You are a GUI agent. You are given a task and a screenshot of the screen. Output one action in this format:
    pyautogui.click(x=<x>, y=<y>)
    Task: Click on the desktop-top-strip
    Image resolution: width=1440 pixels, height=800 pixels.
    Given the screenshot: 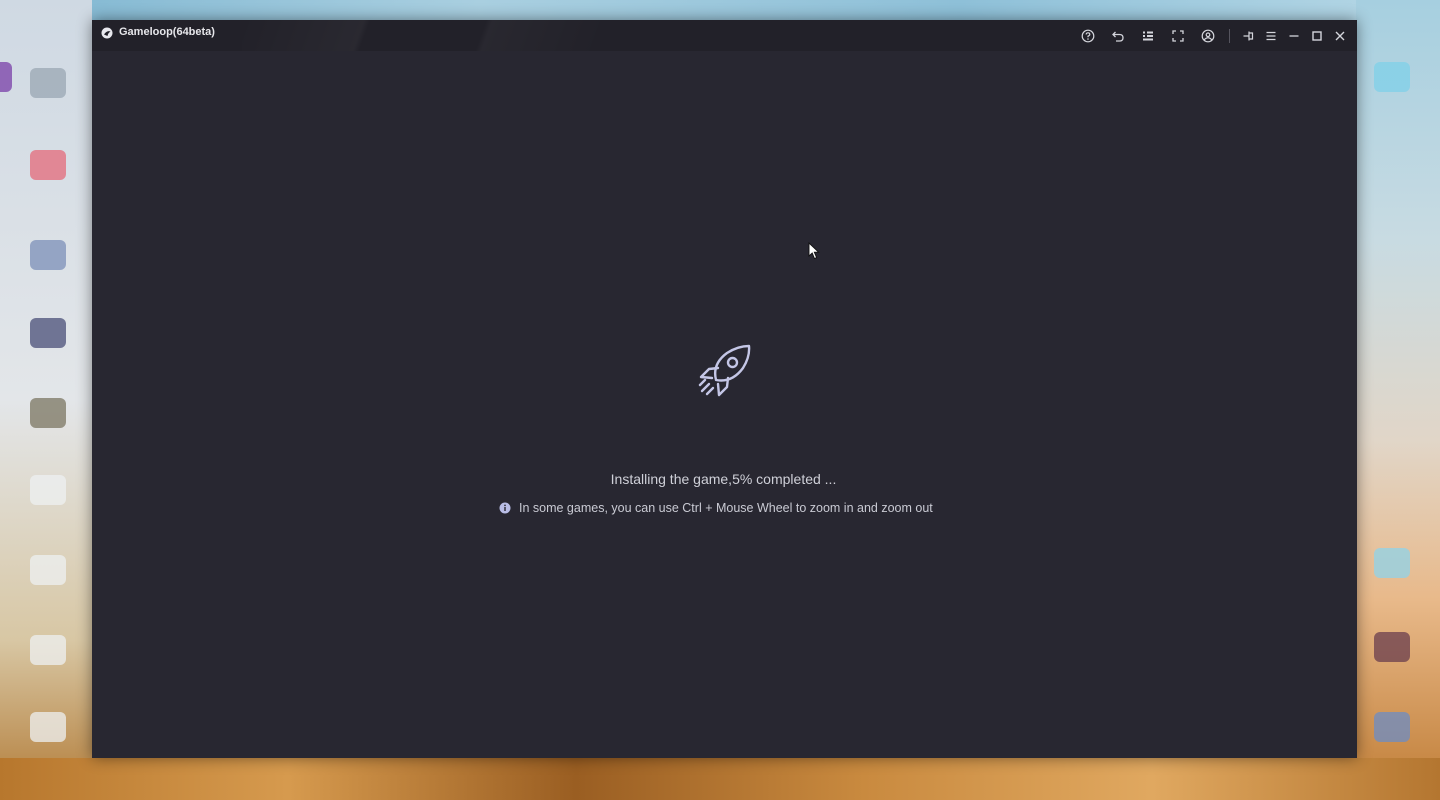 What is the action you would take?
    pyautogui.click(x=720, y=10)
    